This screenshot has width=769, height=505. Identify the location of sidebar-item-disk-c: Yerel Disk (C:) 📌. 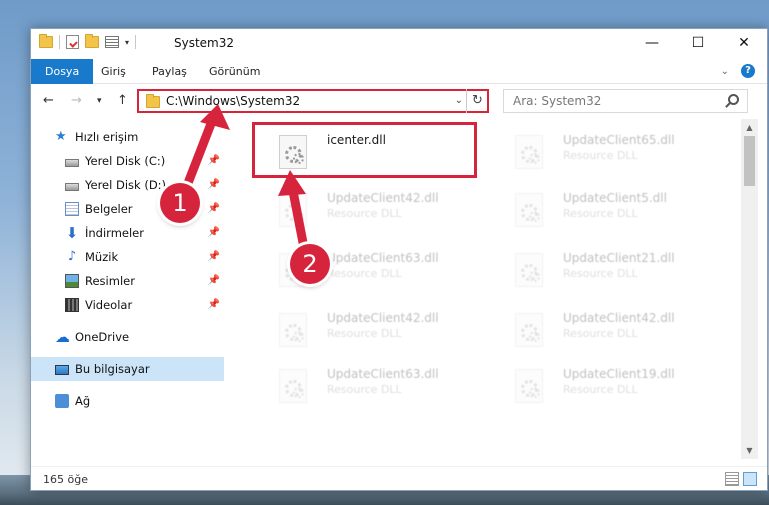
(127, 161).